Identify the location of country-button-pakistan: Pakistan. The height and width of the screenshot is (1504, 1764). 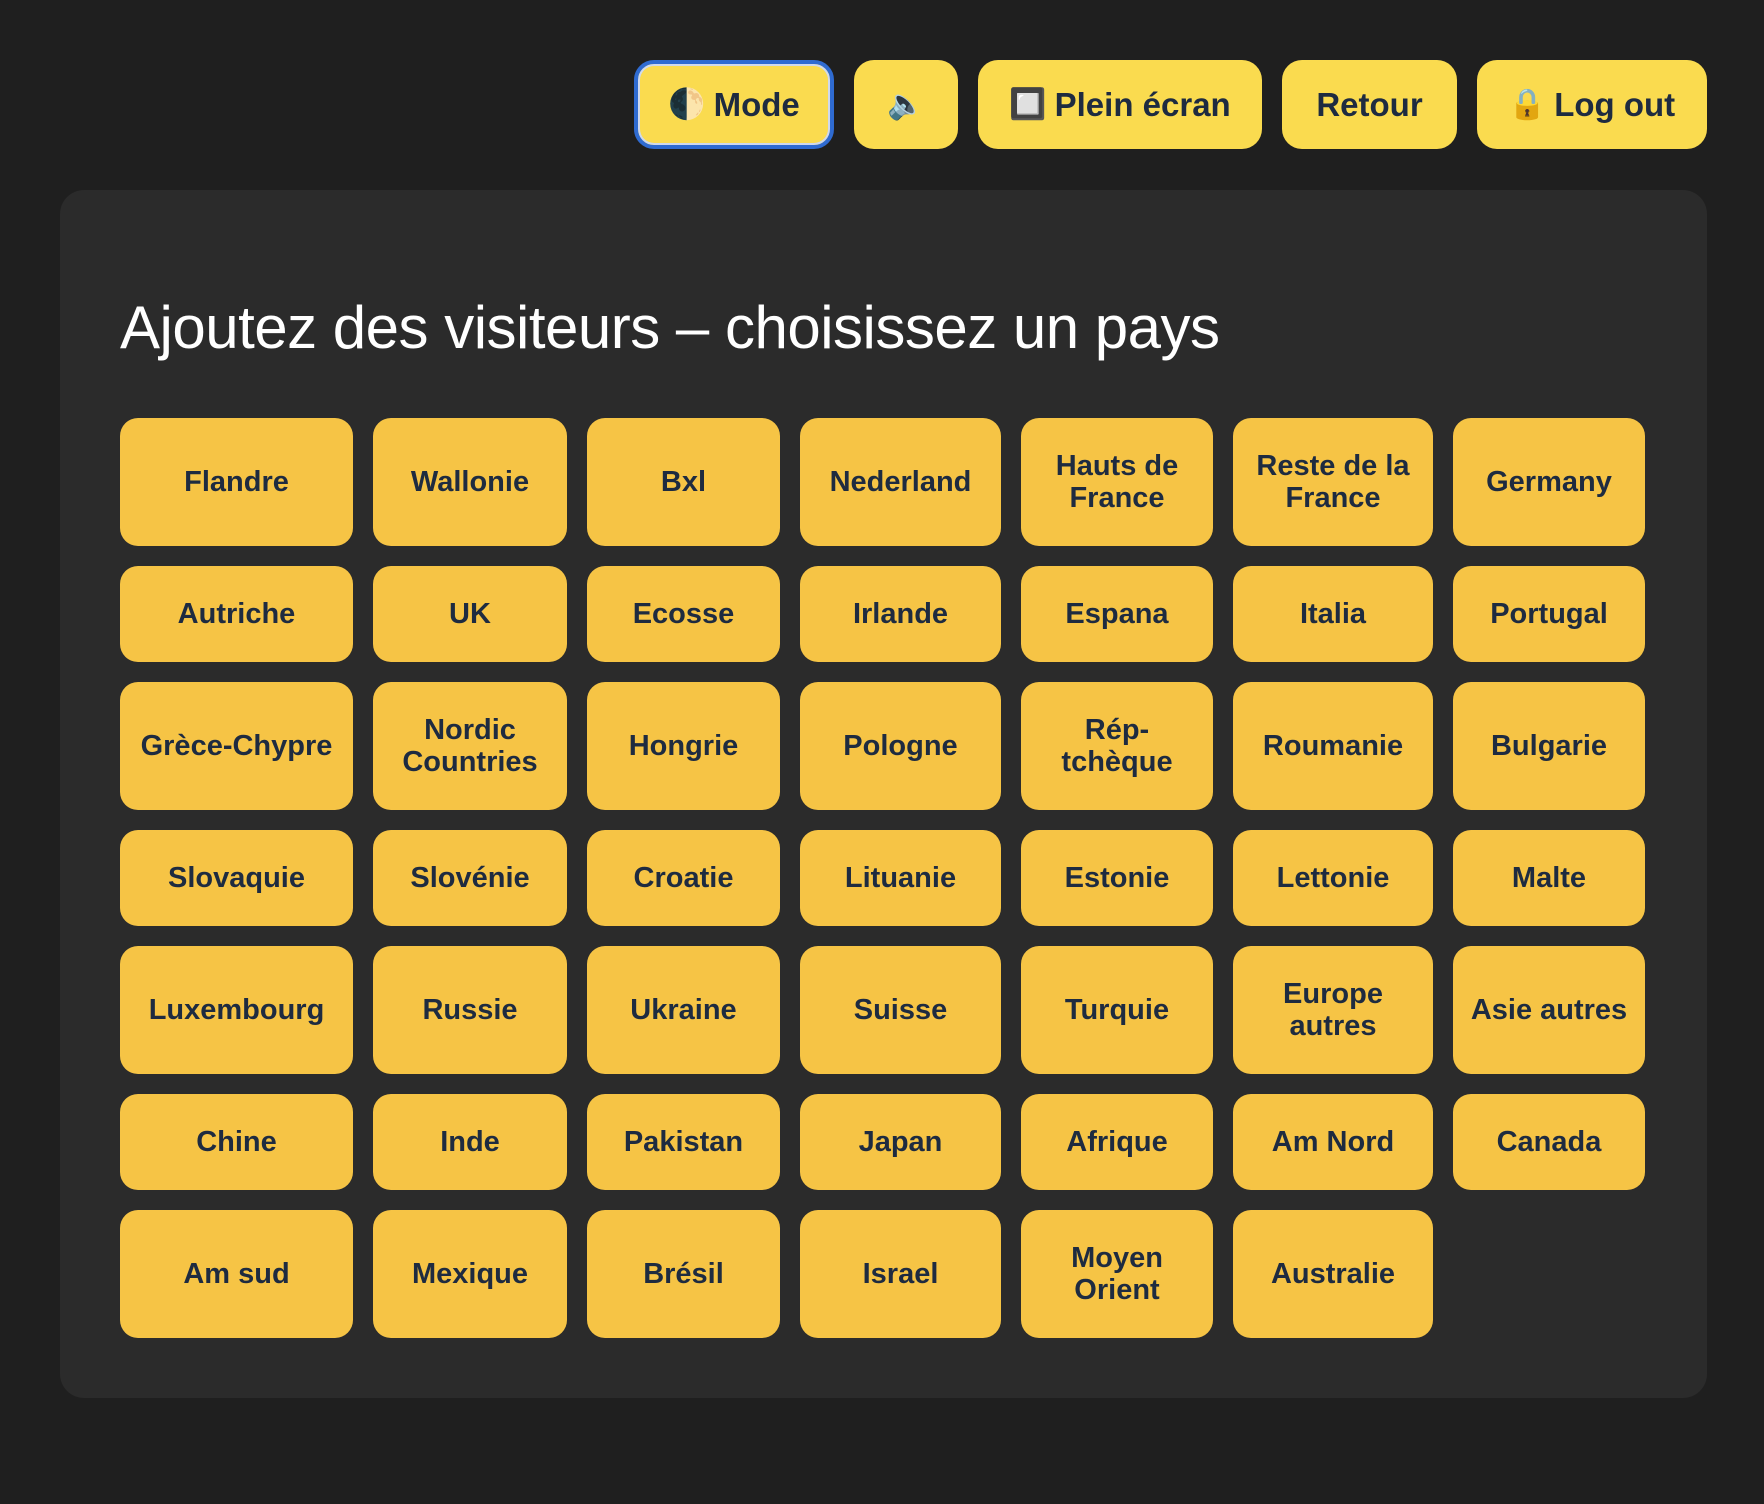
(683, 1142).